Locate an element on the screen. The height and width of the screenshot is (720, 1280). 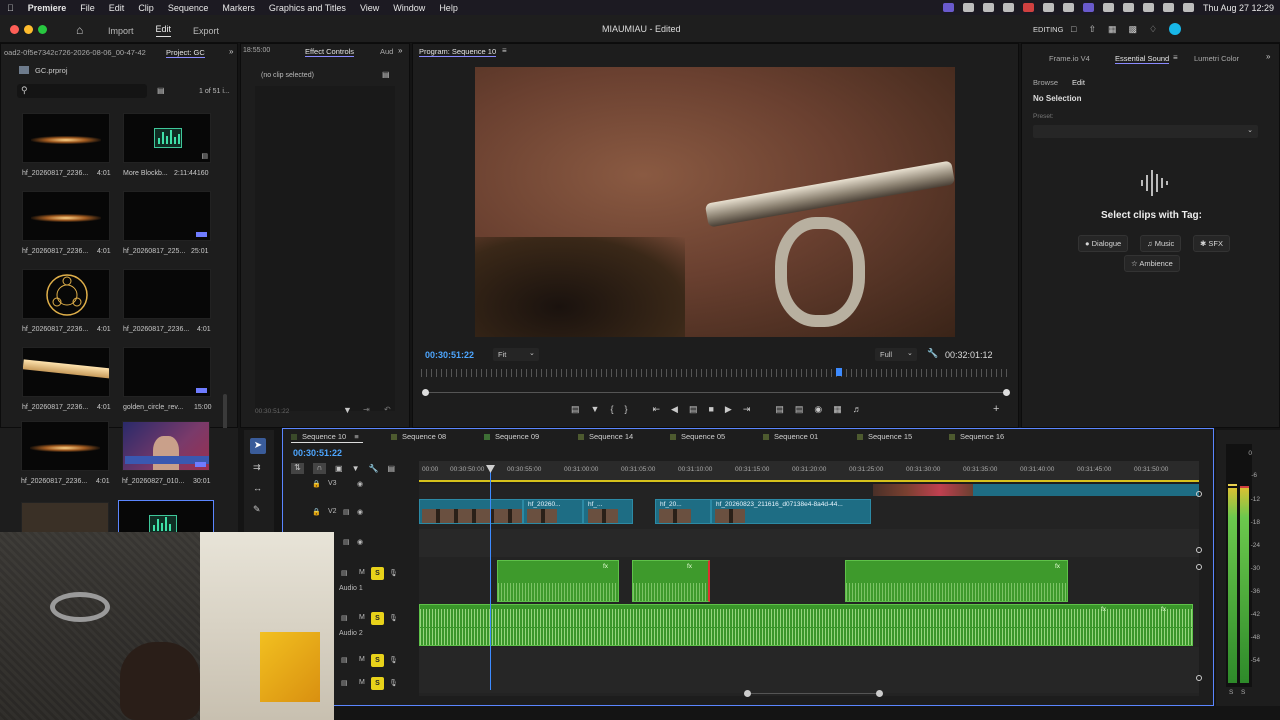
tab-browse: Browse is located at coordinates (1045, 82).